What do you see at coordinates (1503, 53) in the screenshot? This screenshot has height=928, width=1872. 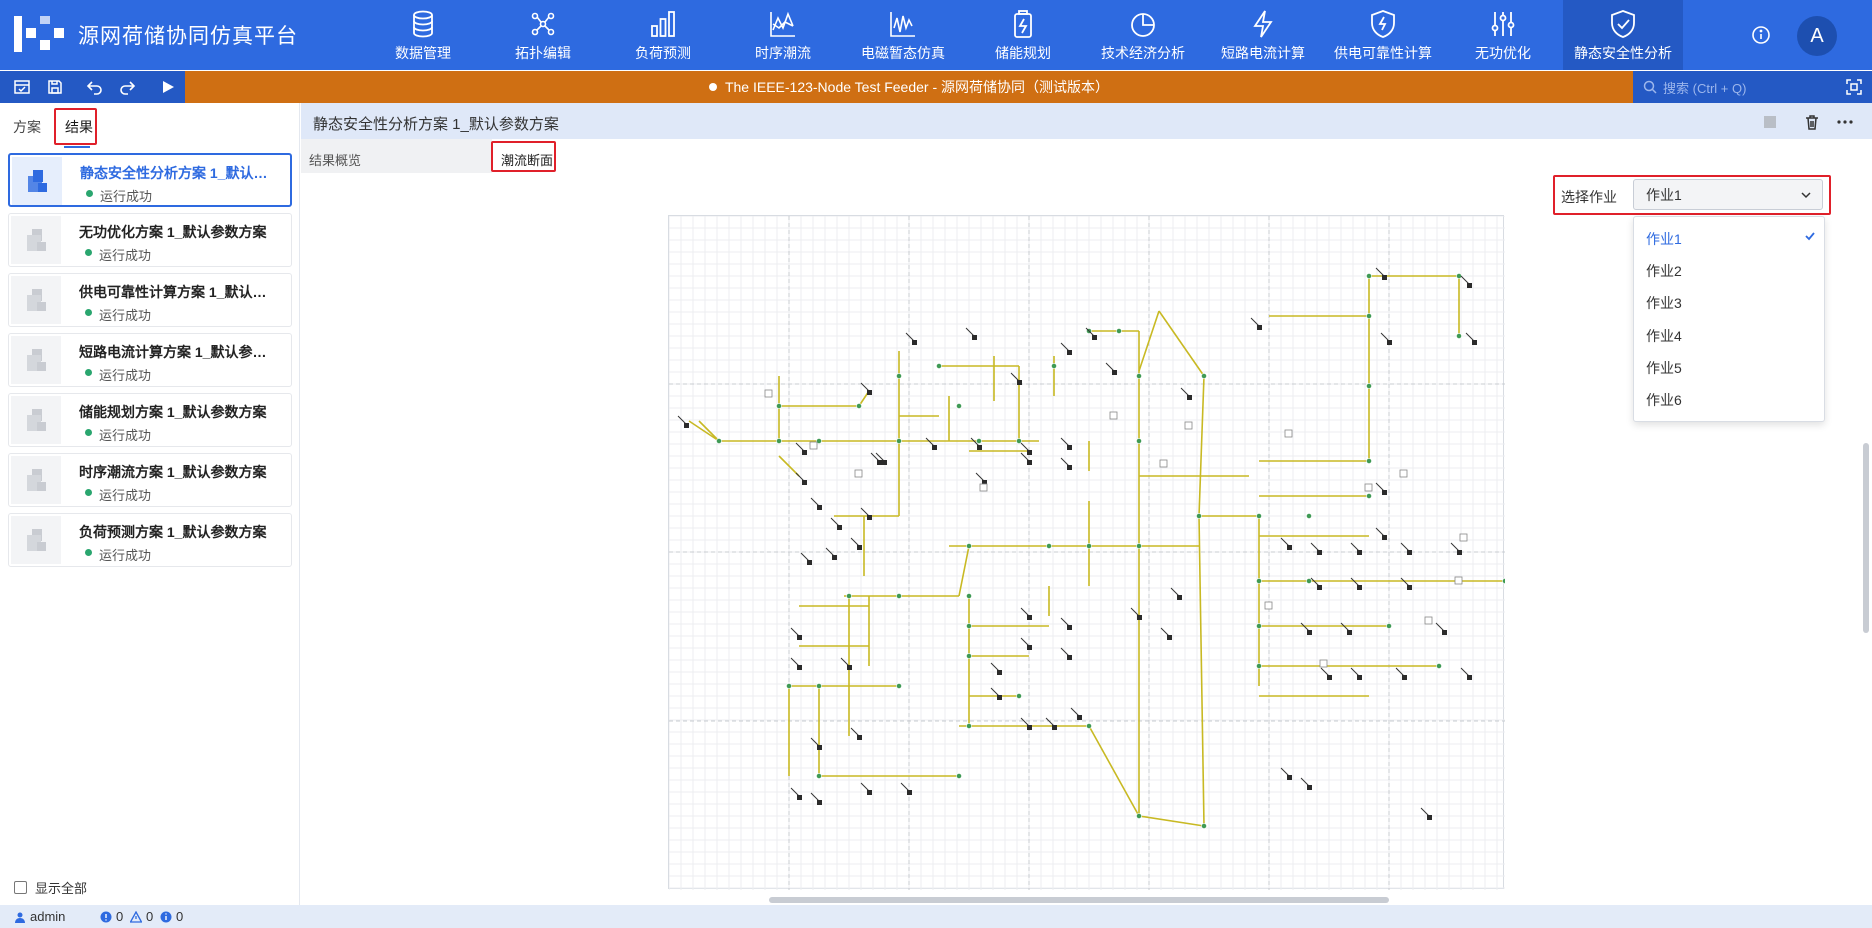 I see `nav-label: 无功优化` at bounding box center [1503, 53].